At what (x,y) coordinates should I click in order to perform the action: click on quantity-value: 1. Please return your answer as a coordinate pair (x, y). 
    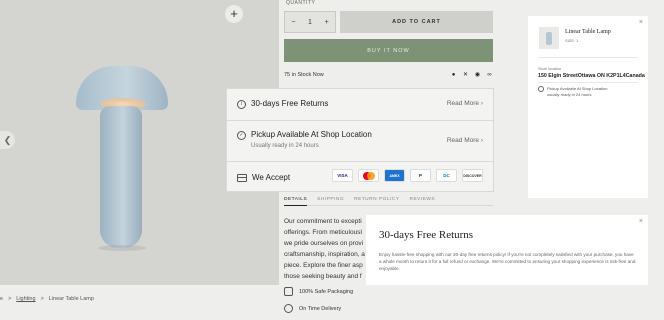
    Looking at the image, I should click on (310, 22).